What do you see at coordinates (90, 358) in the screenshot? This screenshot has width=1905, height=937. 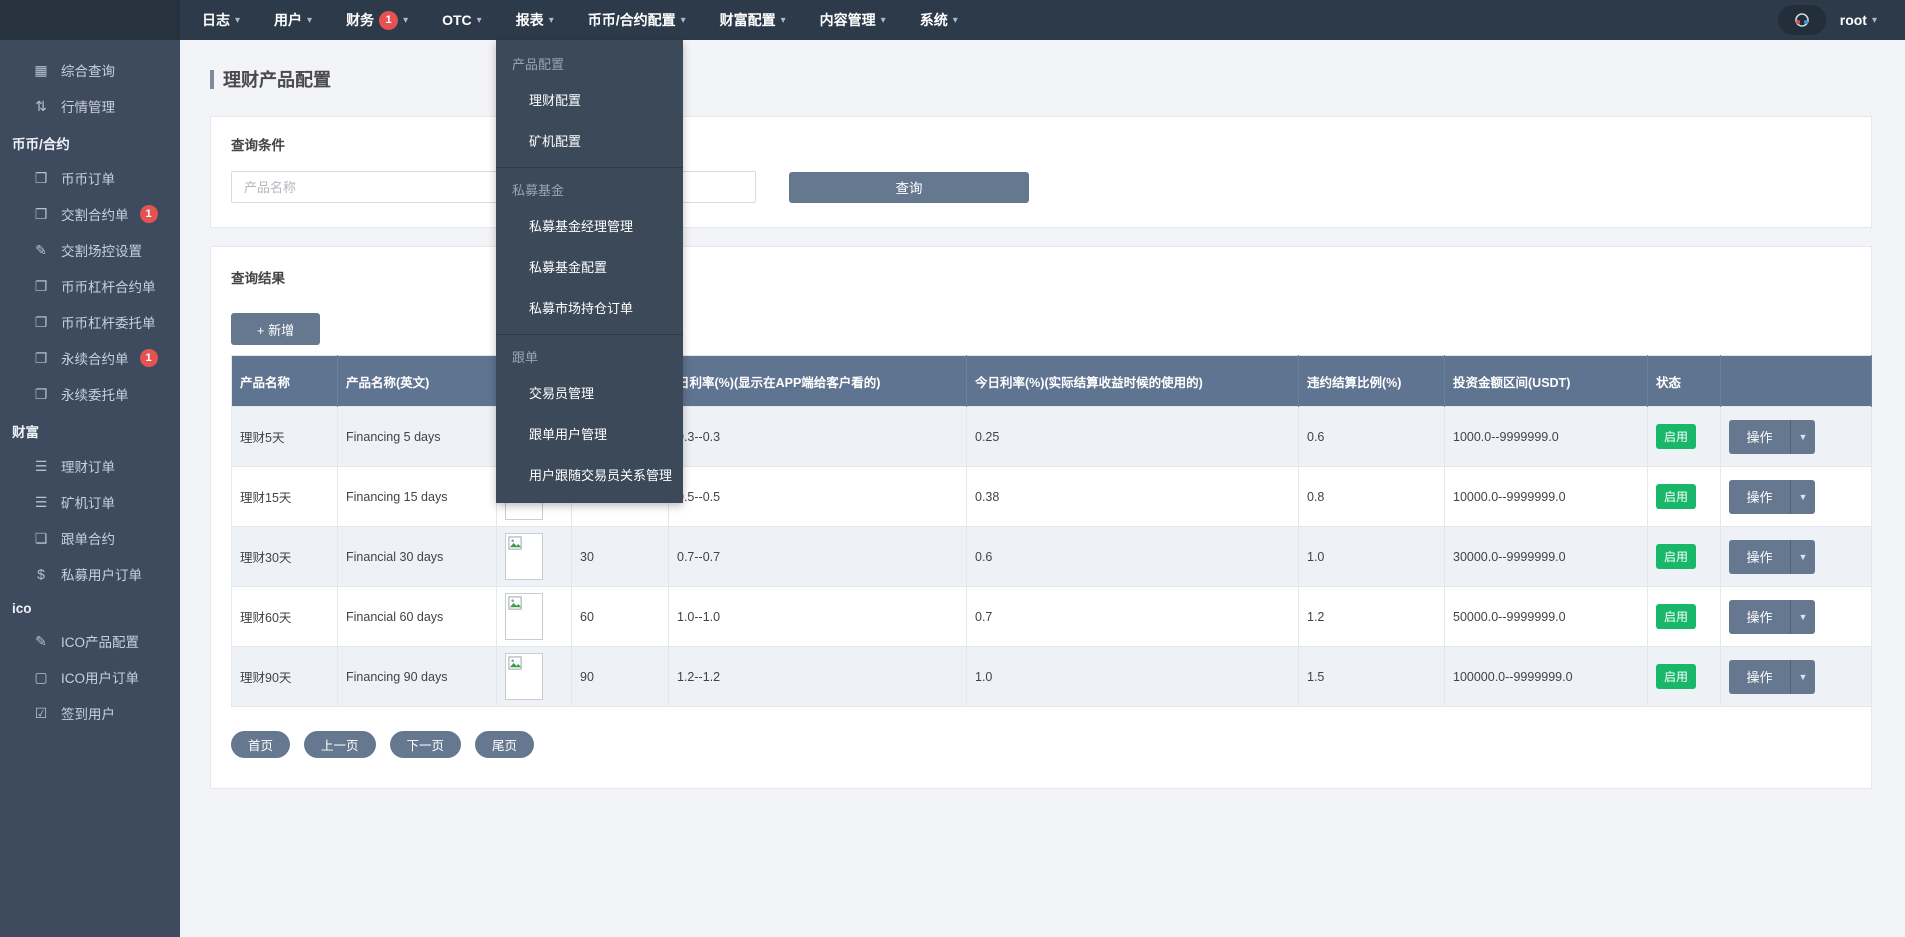 I see `sidebar-item-永续合约单: ❐ 永续合约单 1` at bounding box center [90, 358].